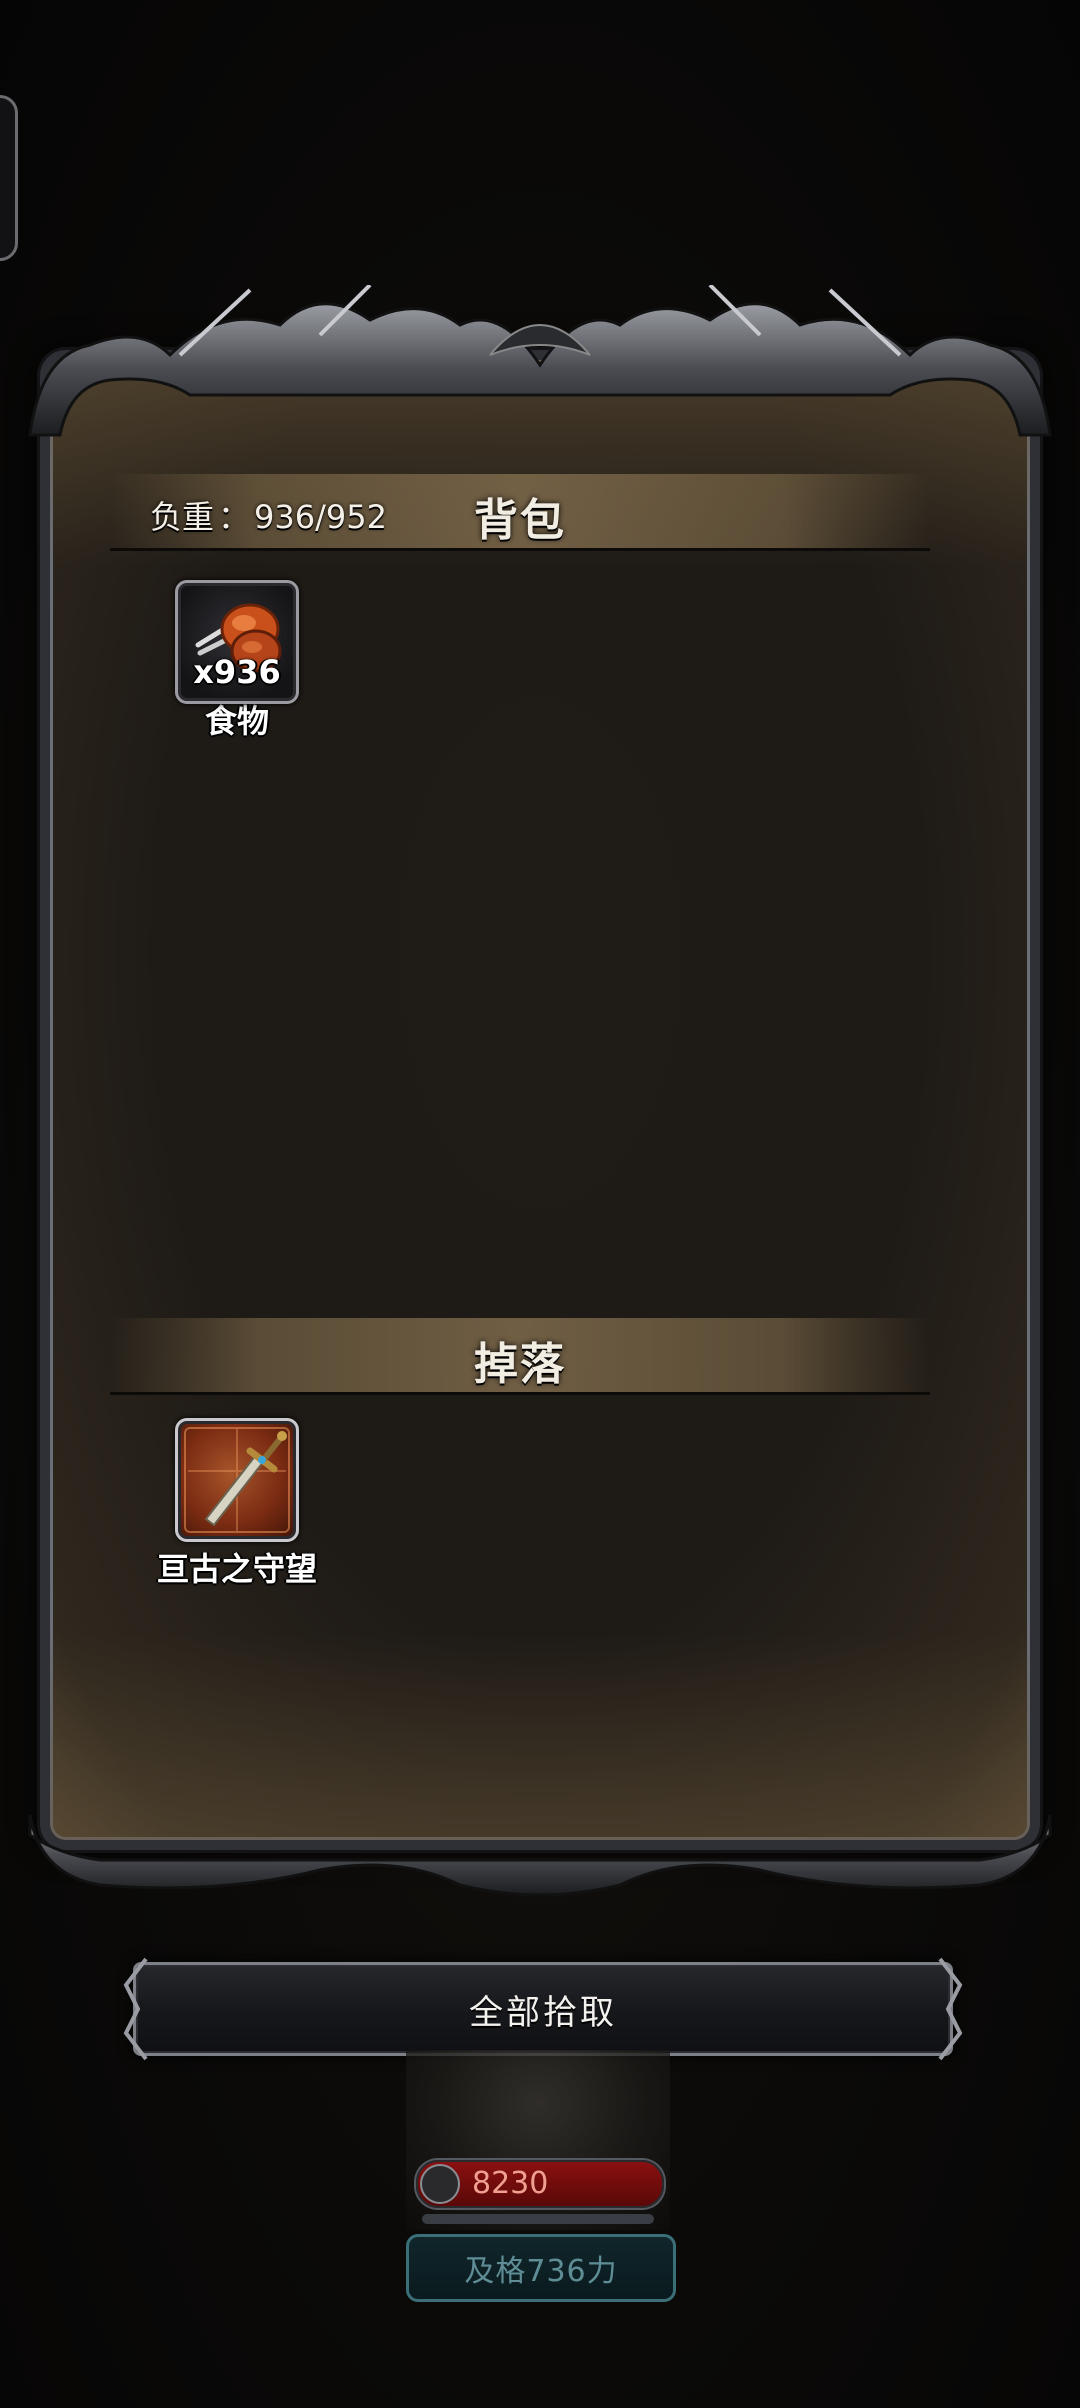 The height and width of the screenshot is (2408, 1080). I want to click on backpack-item: x936 食物, so click(237, 661).